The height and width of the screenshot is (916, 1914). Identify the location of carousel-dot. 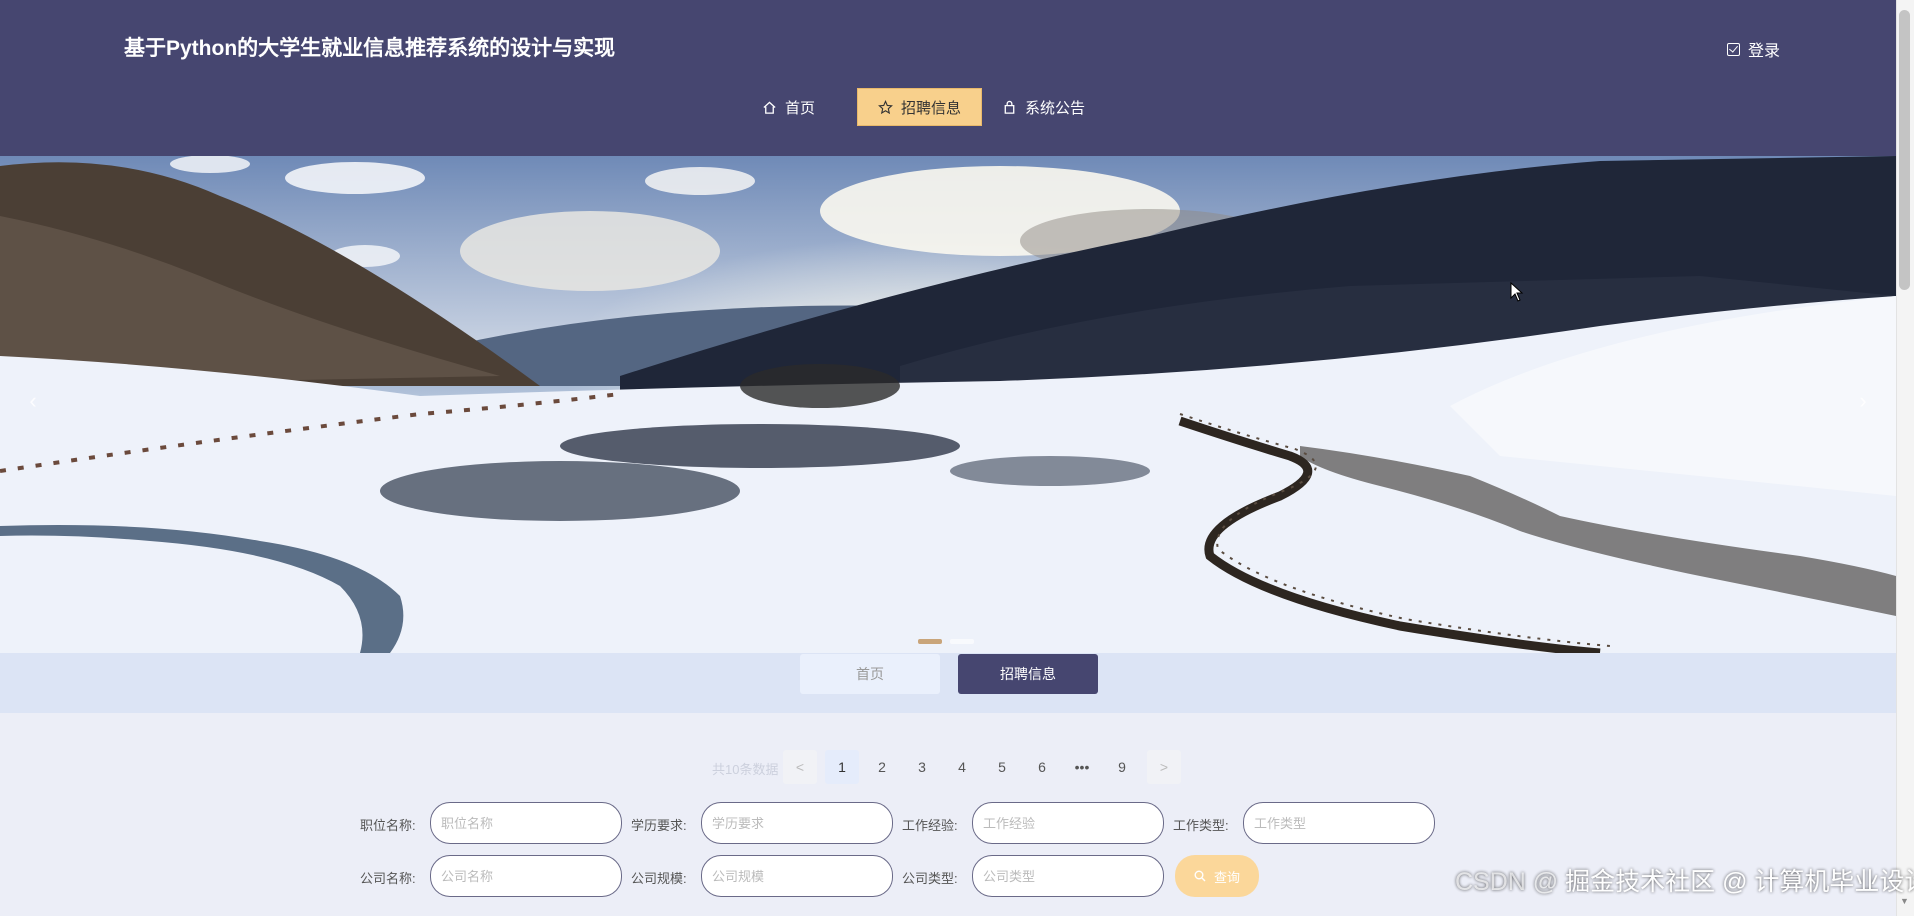
(962, 641).